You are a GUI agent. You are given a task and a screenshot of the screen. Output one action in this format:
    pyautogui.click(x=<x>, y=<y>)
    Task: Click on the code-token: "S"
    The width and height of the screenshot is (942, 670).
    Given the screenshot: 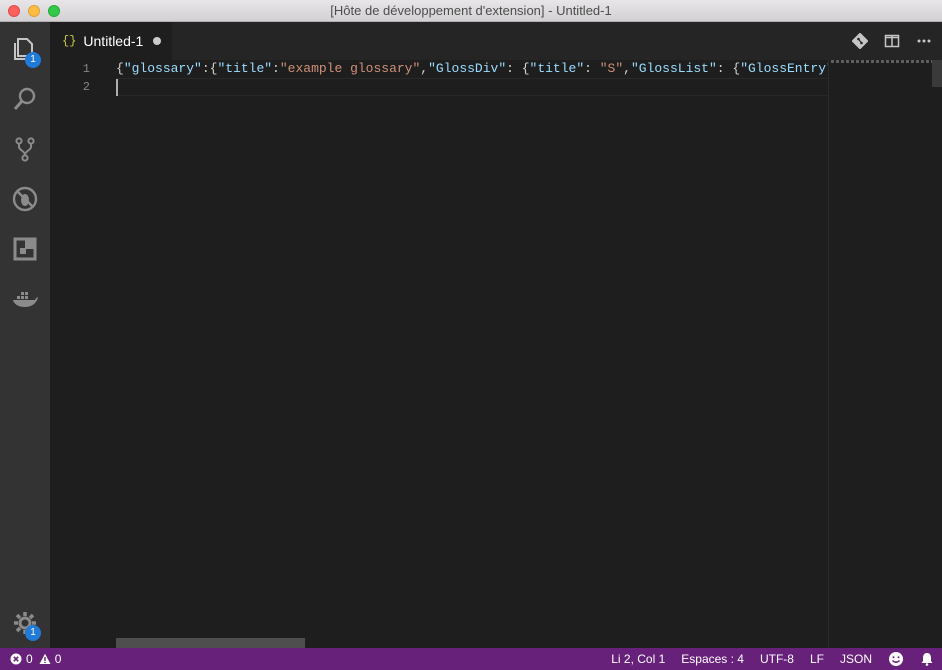 What is the action you would take?
    pyautogui.click(x=611, y=68)
    